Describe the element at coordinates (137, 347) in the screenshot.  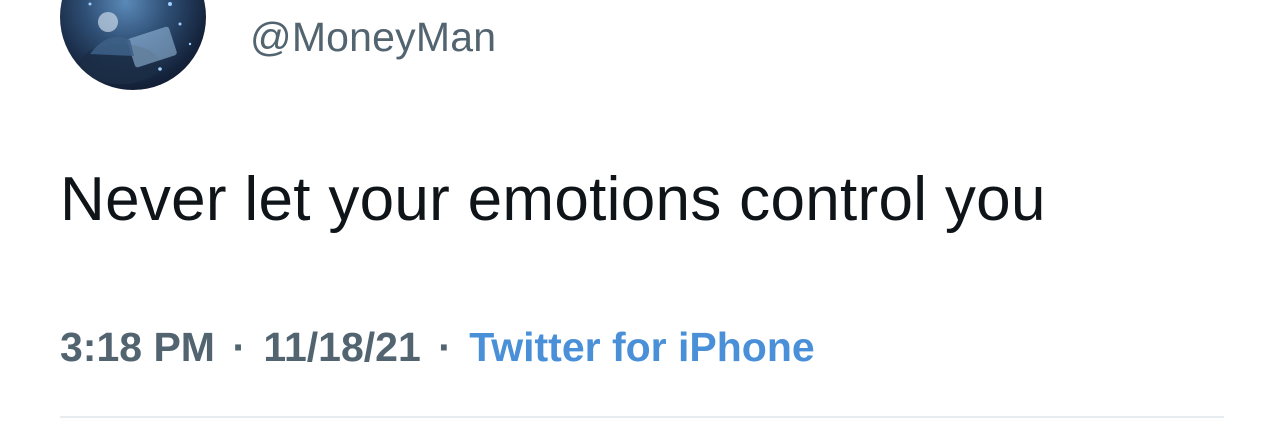
I see `tweet-time: 3:18 PM` at that location.